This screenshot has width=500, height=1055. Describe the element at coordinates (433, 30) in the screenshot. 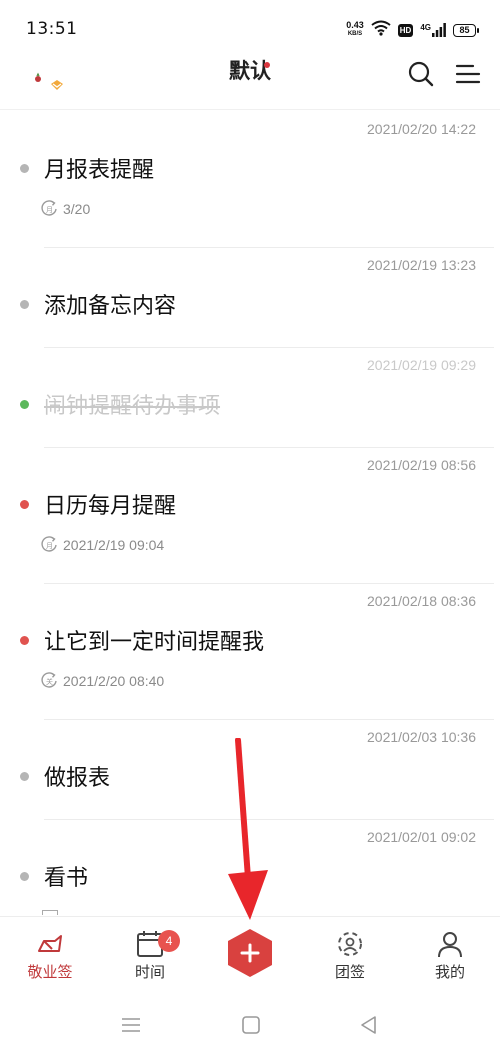

I see `signal-icon: 4G` at that location.